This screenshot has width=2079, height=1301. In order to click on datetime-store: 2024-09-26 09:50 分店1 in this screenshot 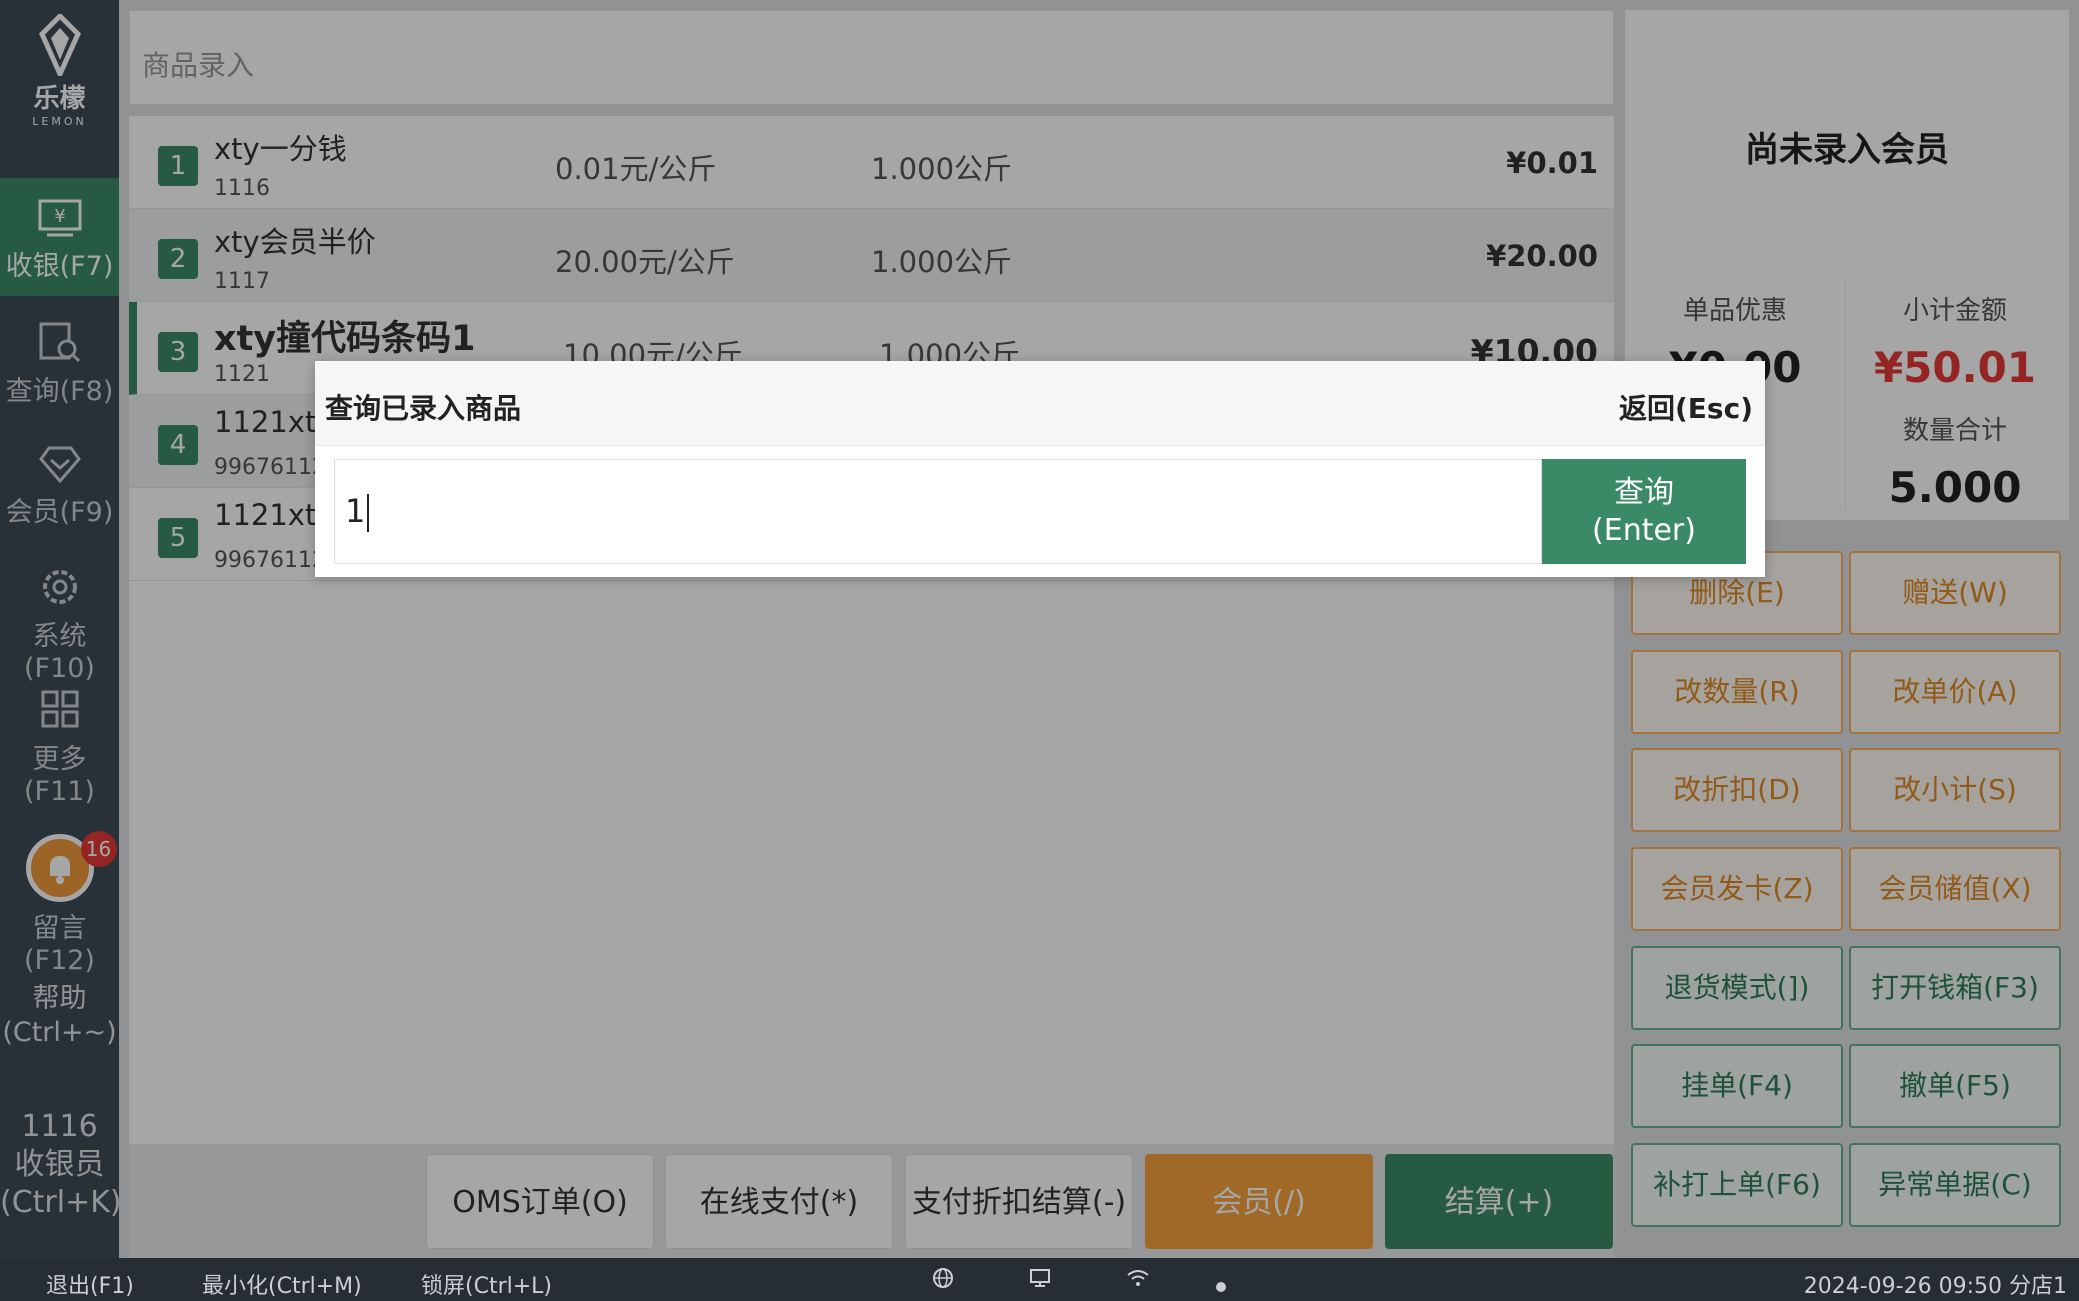, I will do `click(1935, 1286)`.